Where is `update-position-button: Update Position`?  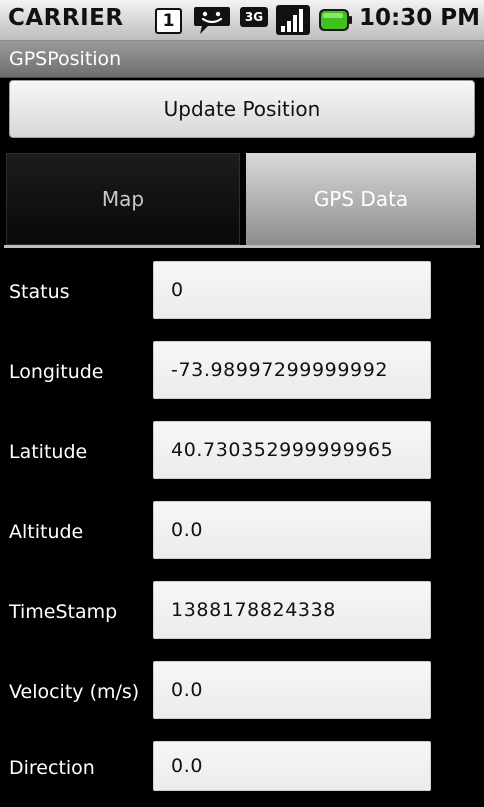
update-position-button: Update Position is located at coordinates (242, 109).